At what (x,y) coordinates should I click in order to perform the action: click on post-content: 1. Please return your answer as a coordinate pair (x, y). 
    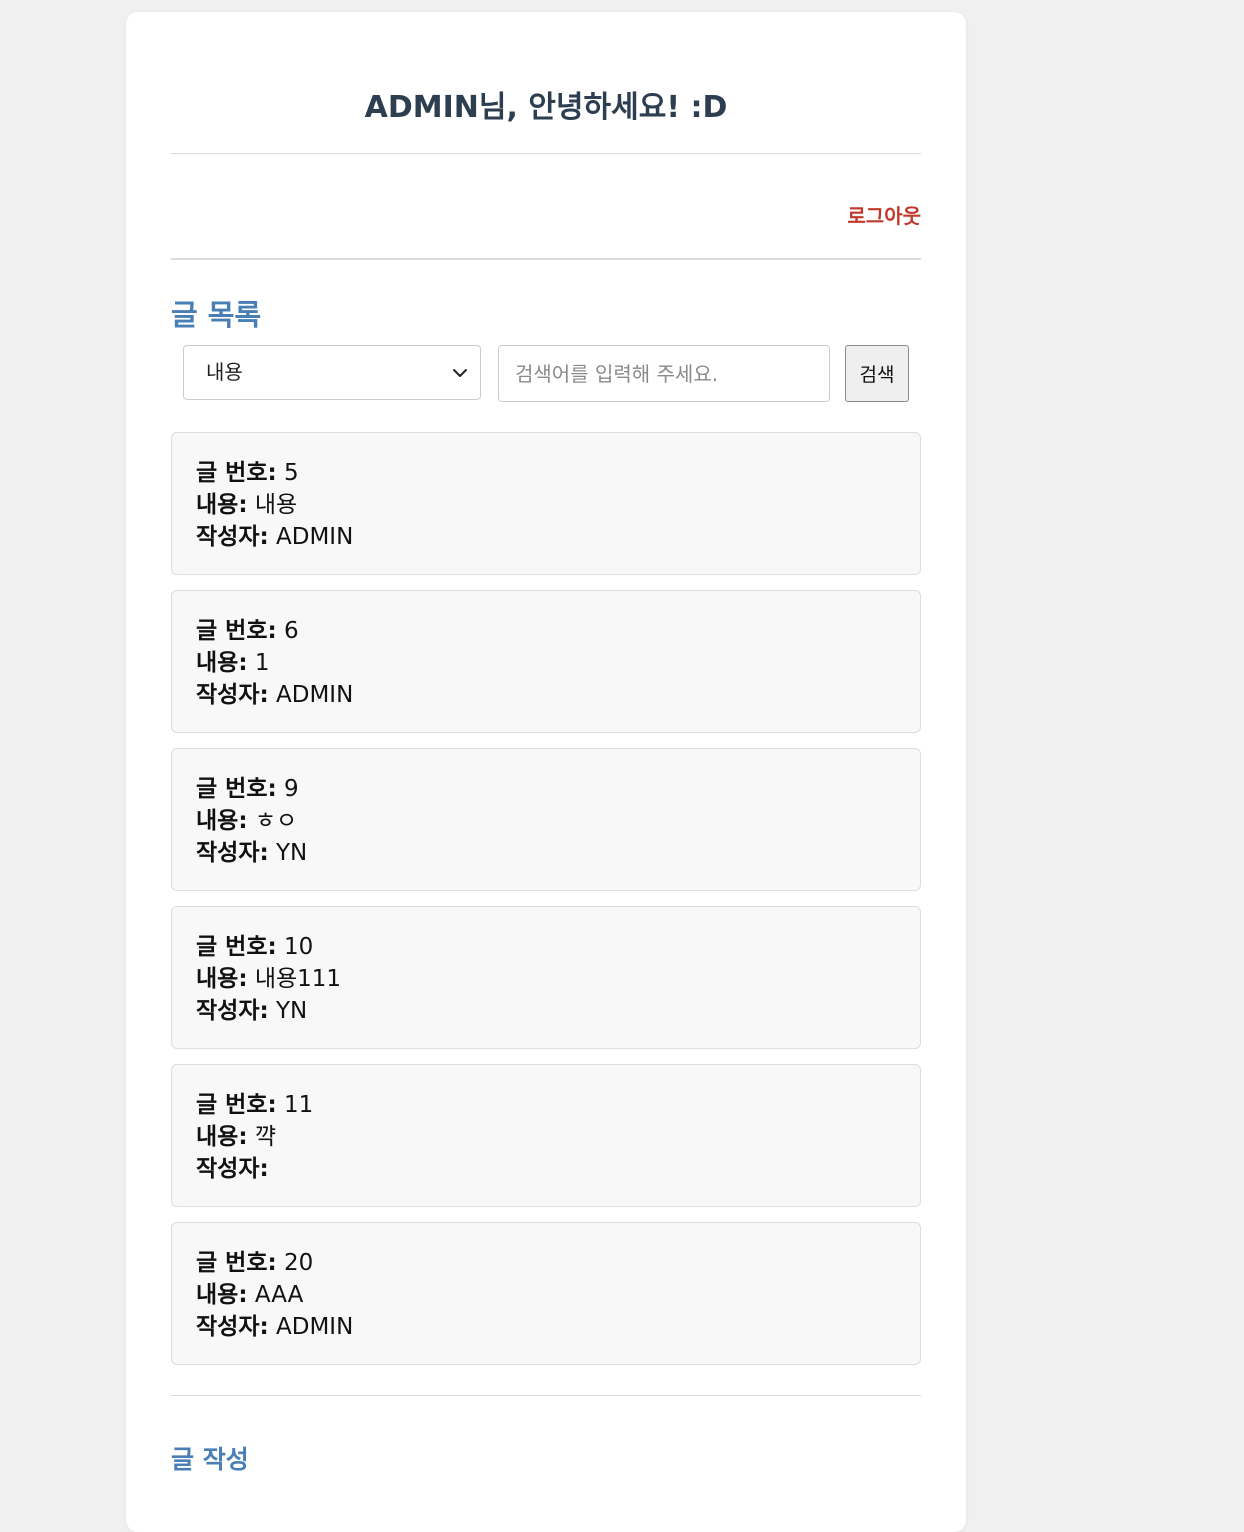
    Looking at the image, I should click on (262, 663).